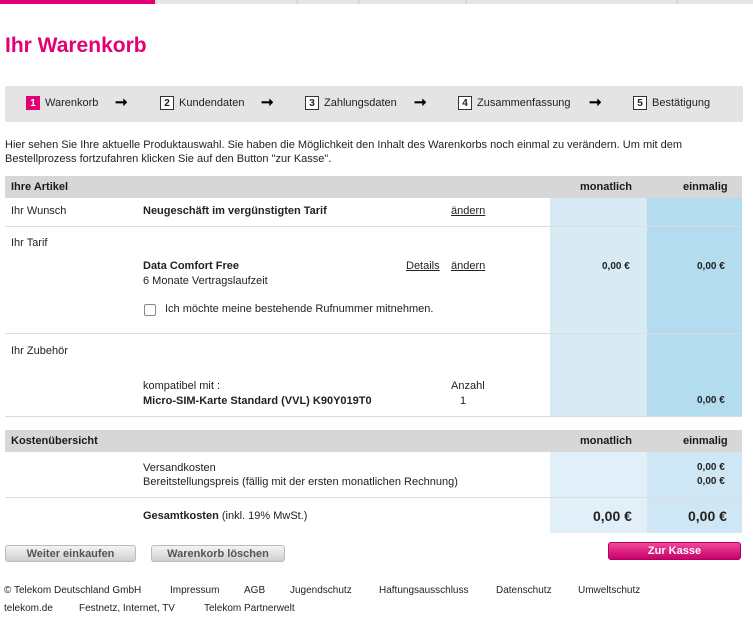 The width and height of the screenshot is (753, 618). I want to click on top-tab-active, so click(77, 2).